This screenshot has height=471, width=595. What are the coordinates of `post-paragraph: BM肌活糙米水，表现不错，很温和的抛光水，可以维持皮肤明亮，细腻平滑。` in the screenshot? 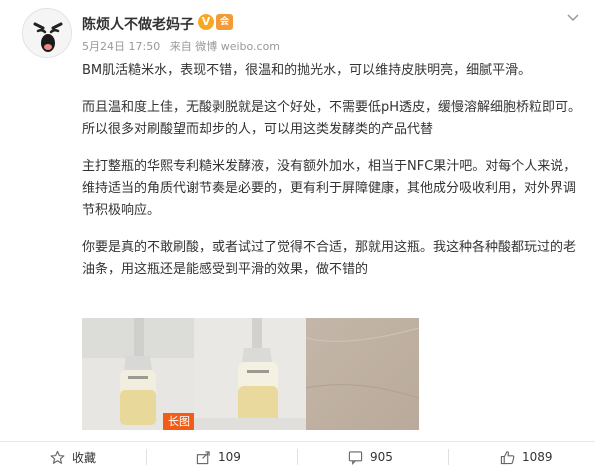 It's located at (307, 70).